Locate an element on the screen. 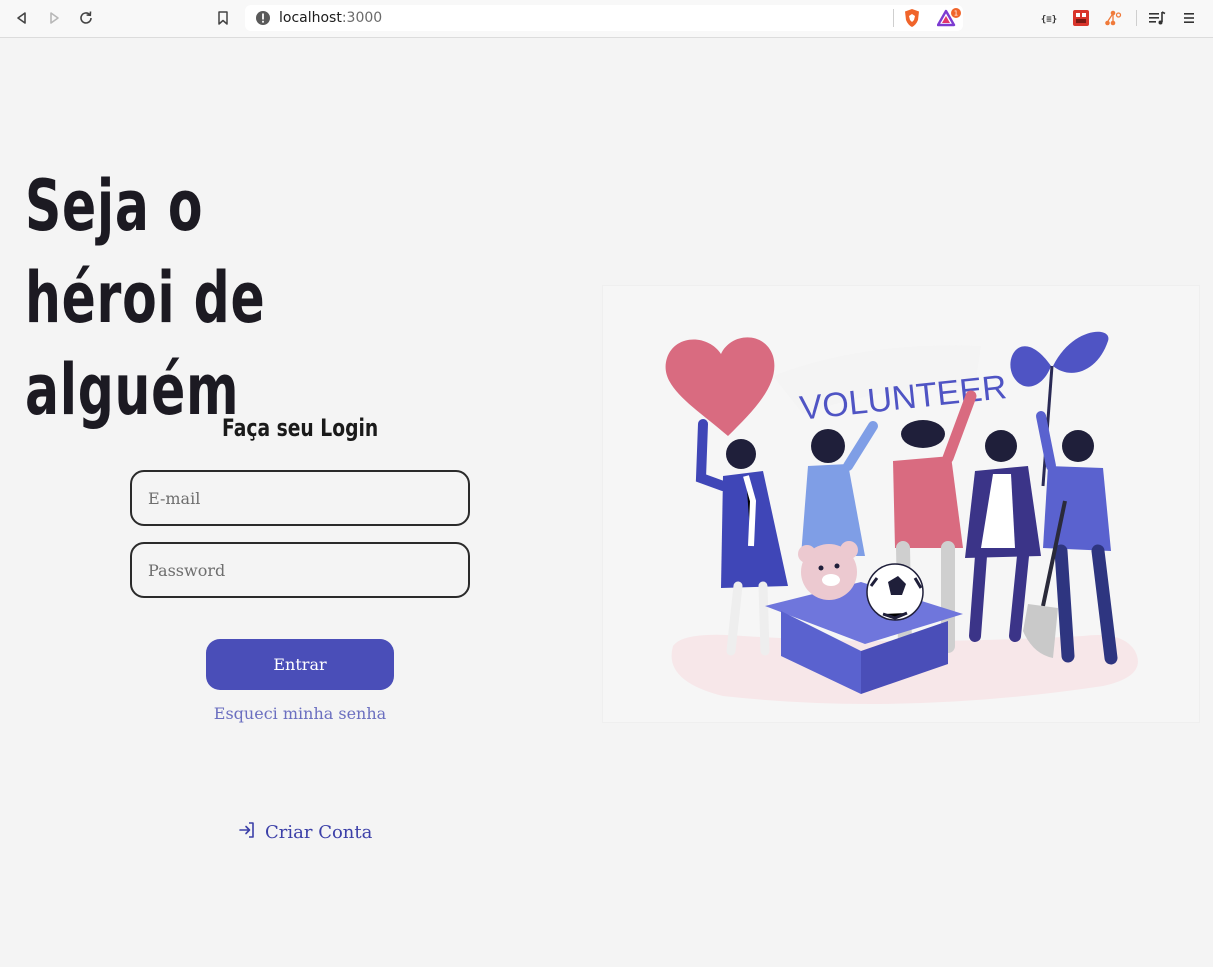  share-icon is located at coordinates (1113, 18).